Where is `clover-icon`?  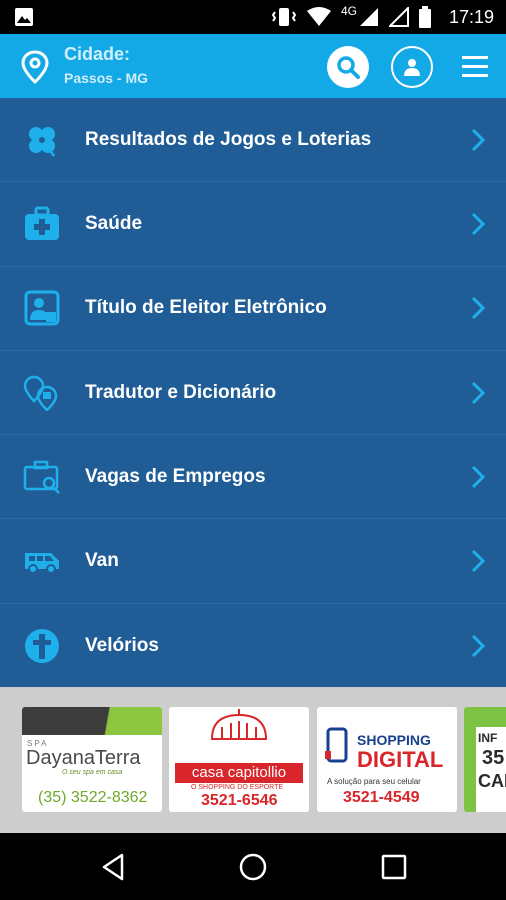
clover-icon is located at coordinates (42, 140).